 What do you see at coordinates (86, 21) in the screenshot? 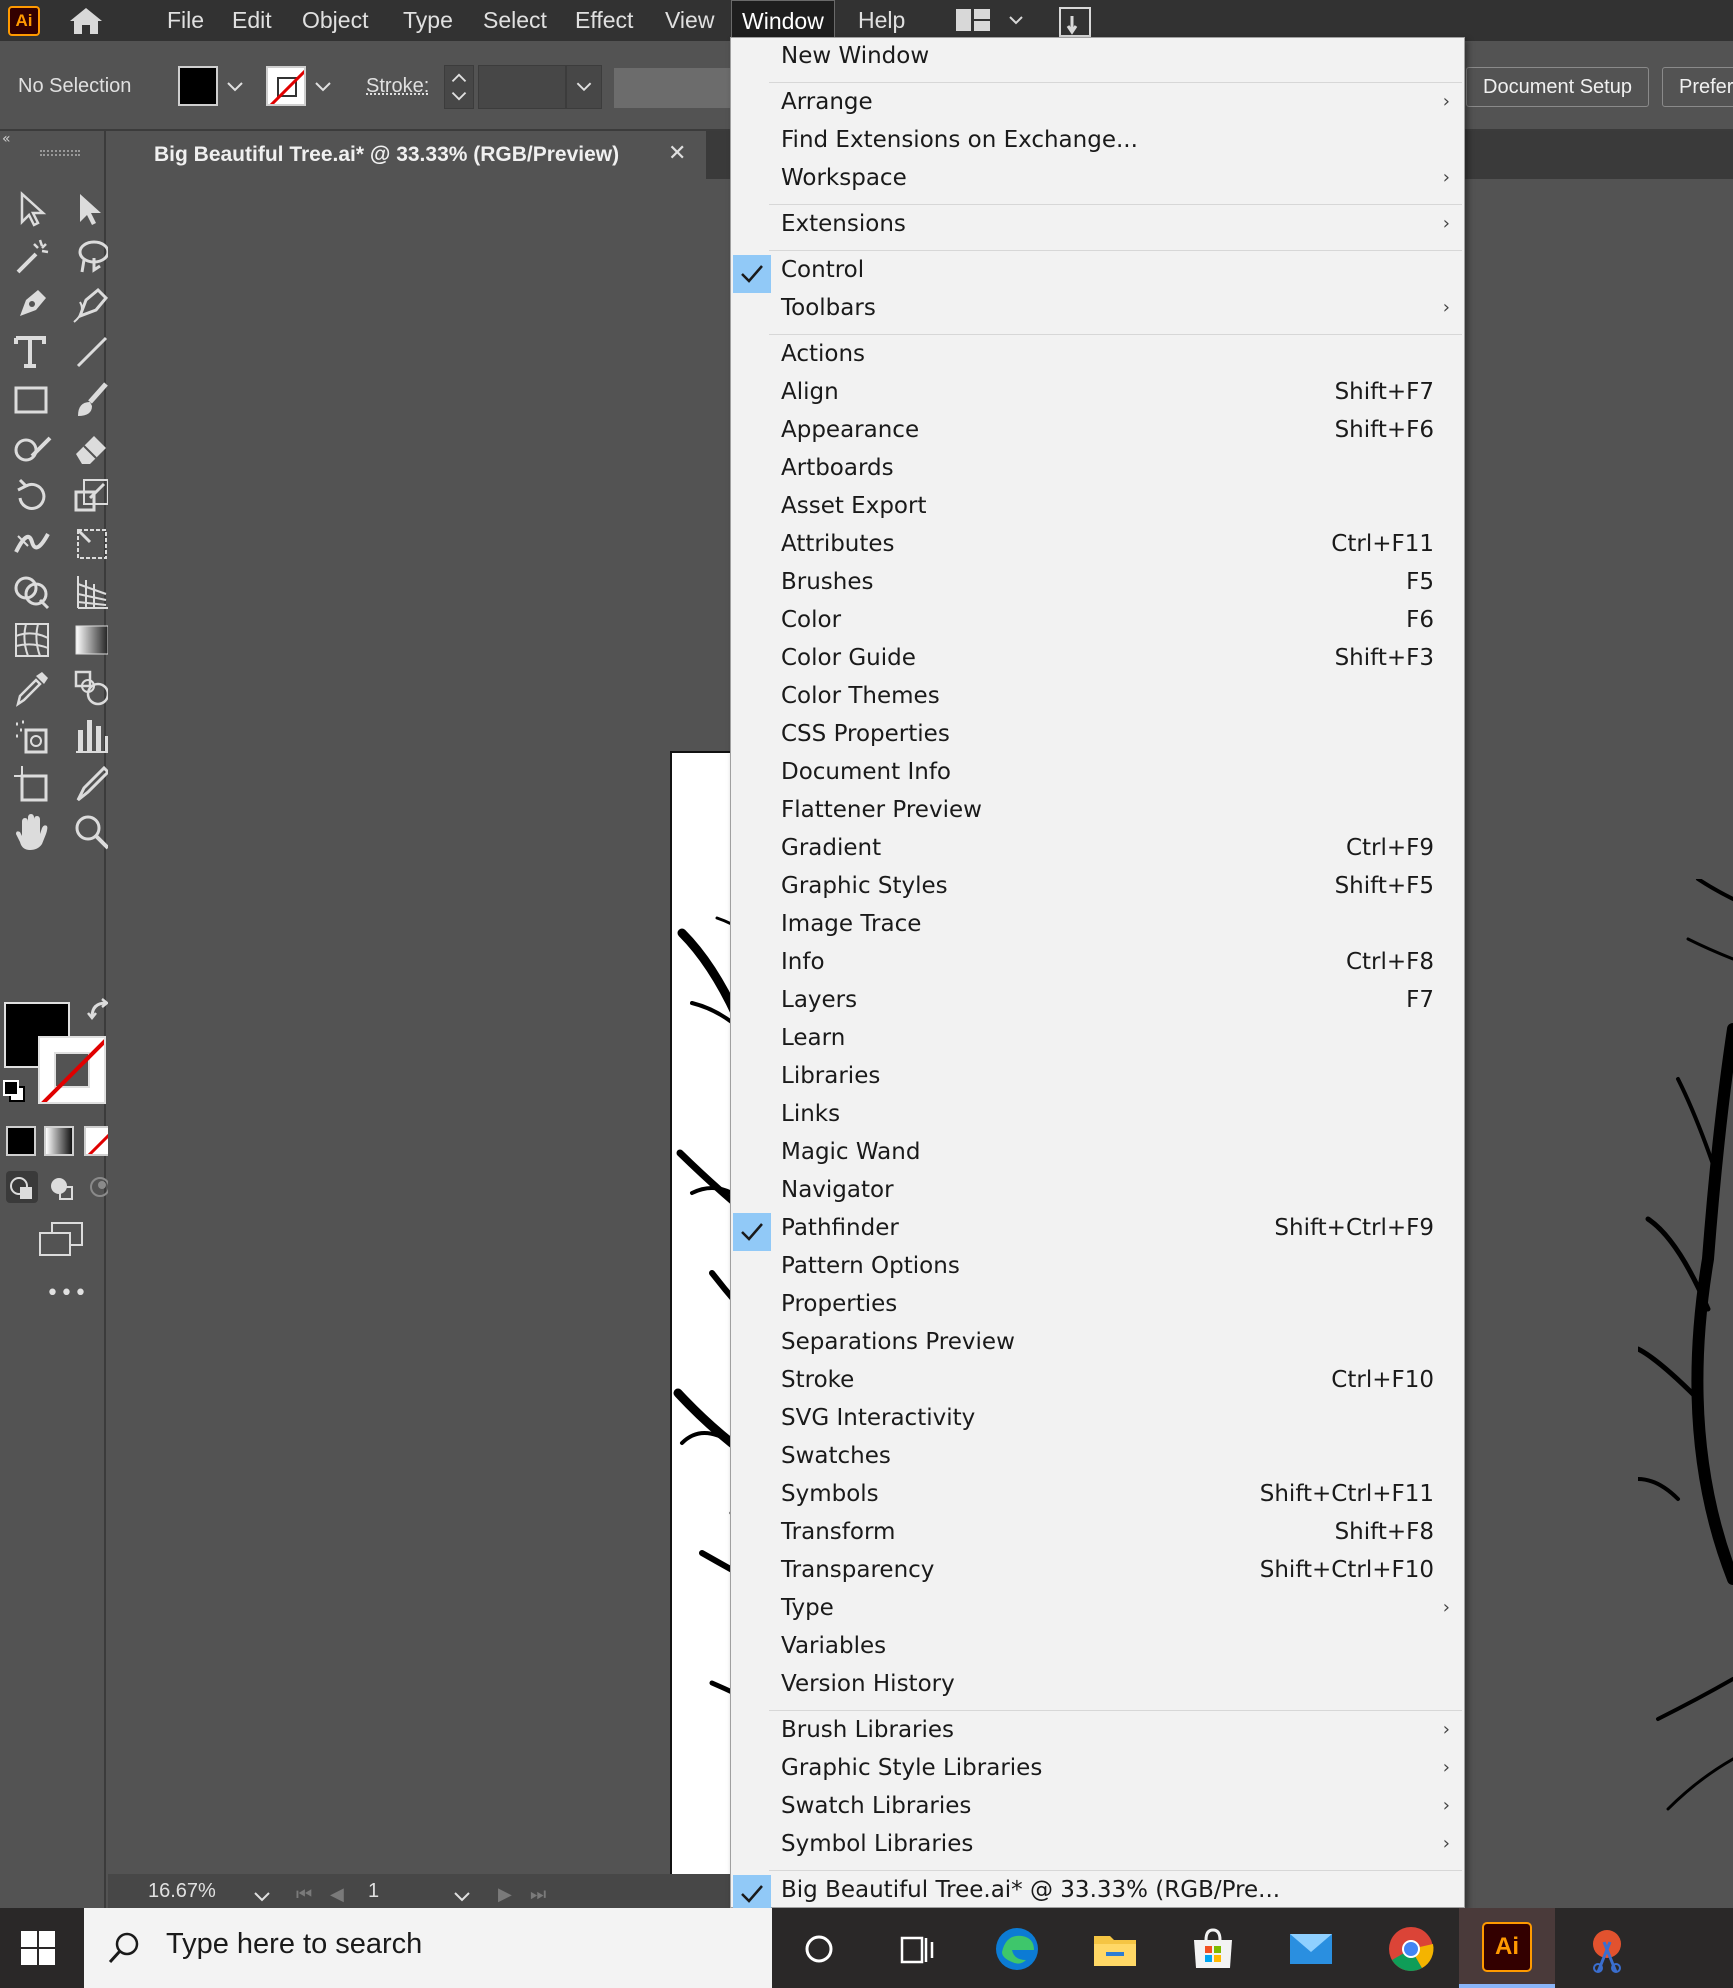
I see `home-icon` at bounding box center [86, 21].